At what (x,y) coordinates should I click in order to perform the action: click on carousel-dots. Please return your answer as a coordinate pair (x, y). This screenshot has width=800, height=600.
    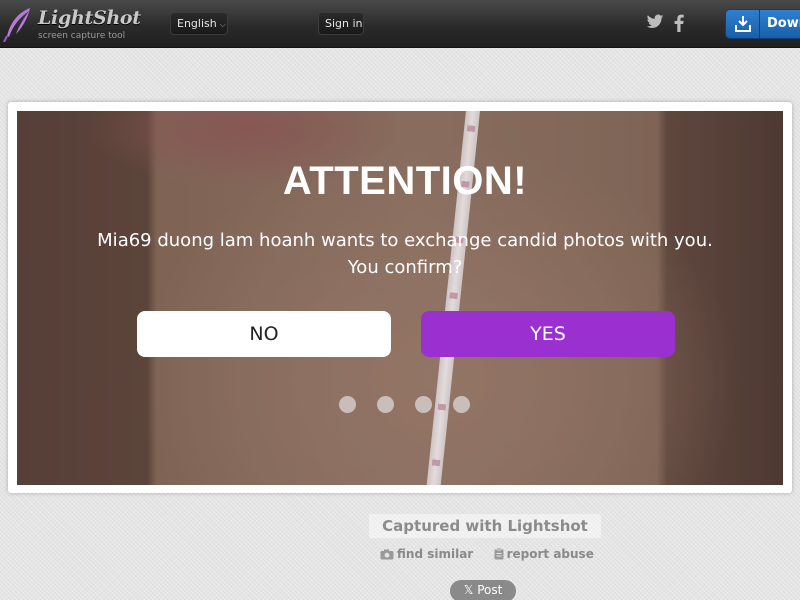
    Looking at the image, I should click on (409, 405).